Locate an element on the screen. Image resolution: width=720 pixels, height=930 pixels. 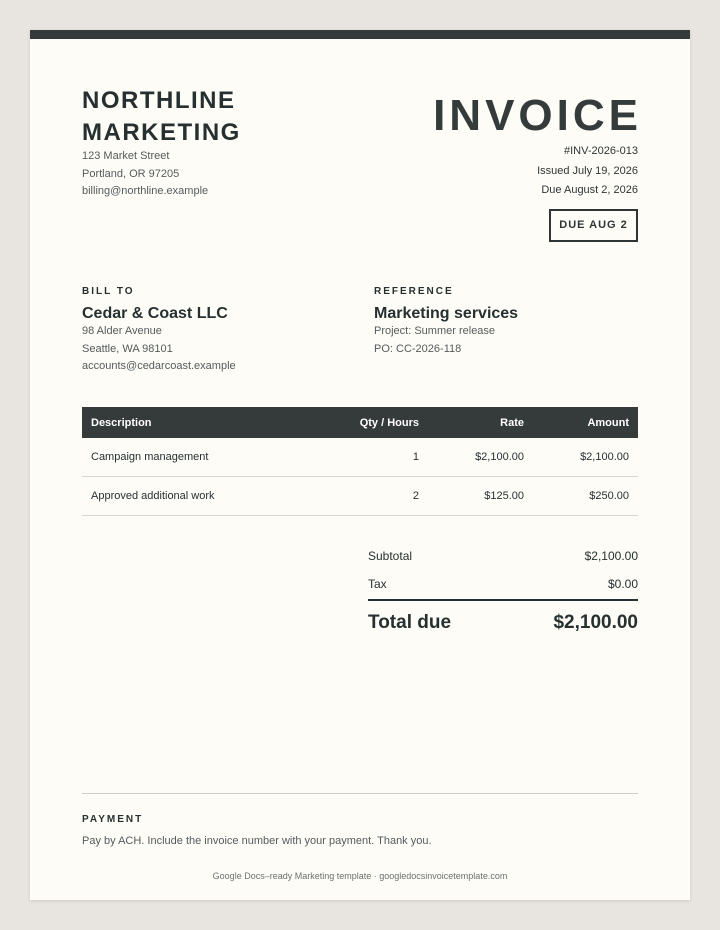
item-rate: $125.00 is located at coordinates (480, 496).